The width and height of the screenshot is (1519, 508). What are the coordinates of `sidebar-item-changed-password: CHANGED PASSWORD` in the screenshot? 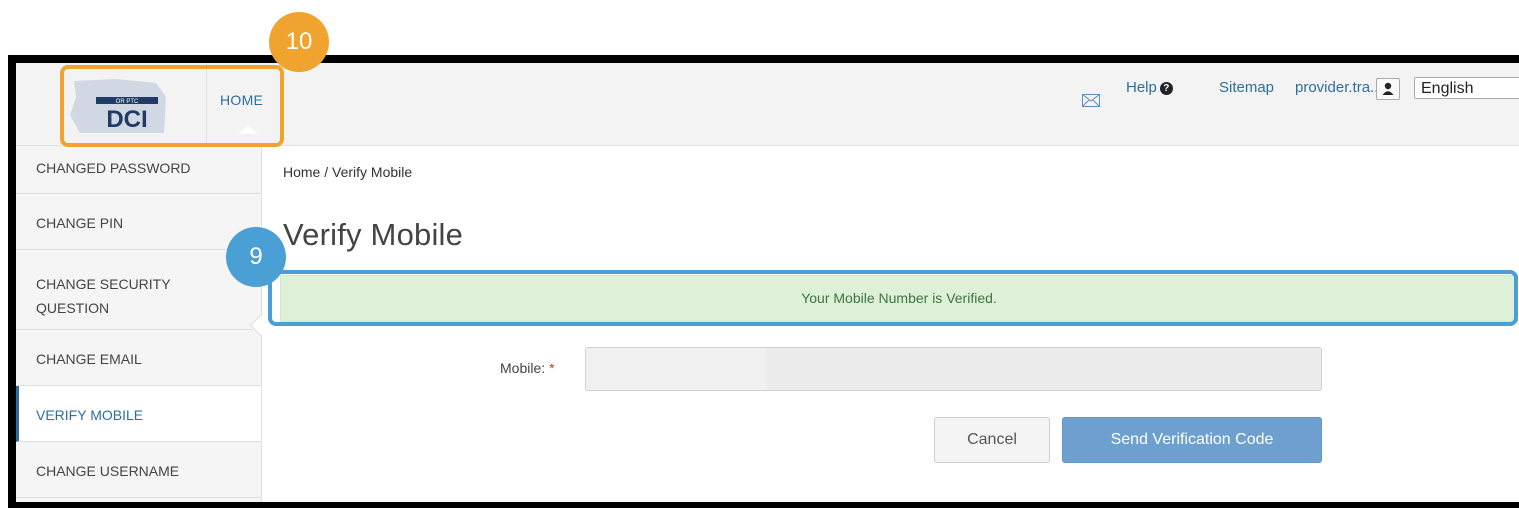 It's located at (138, 170).